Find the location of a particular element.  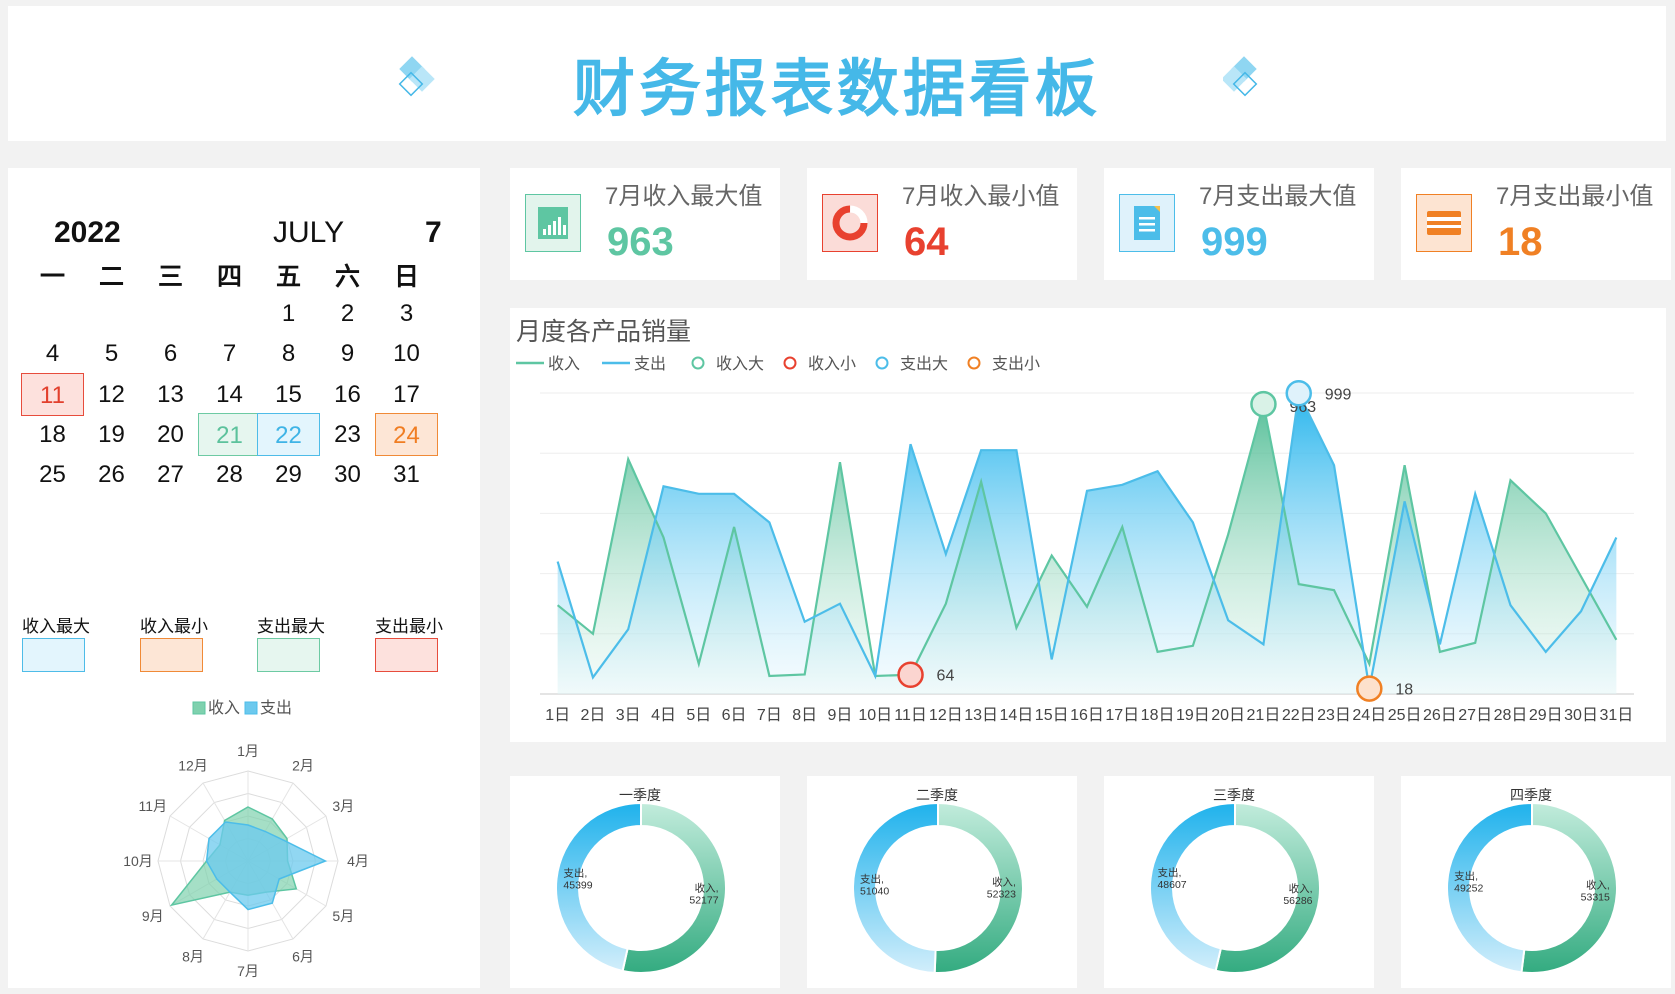

calendar-day: 25 is located at coordinates (52, 474).